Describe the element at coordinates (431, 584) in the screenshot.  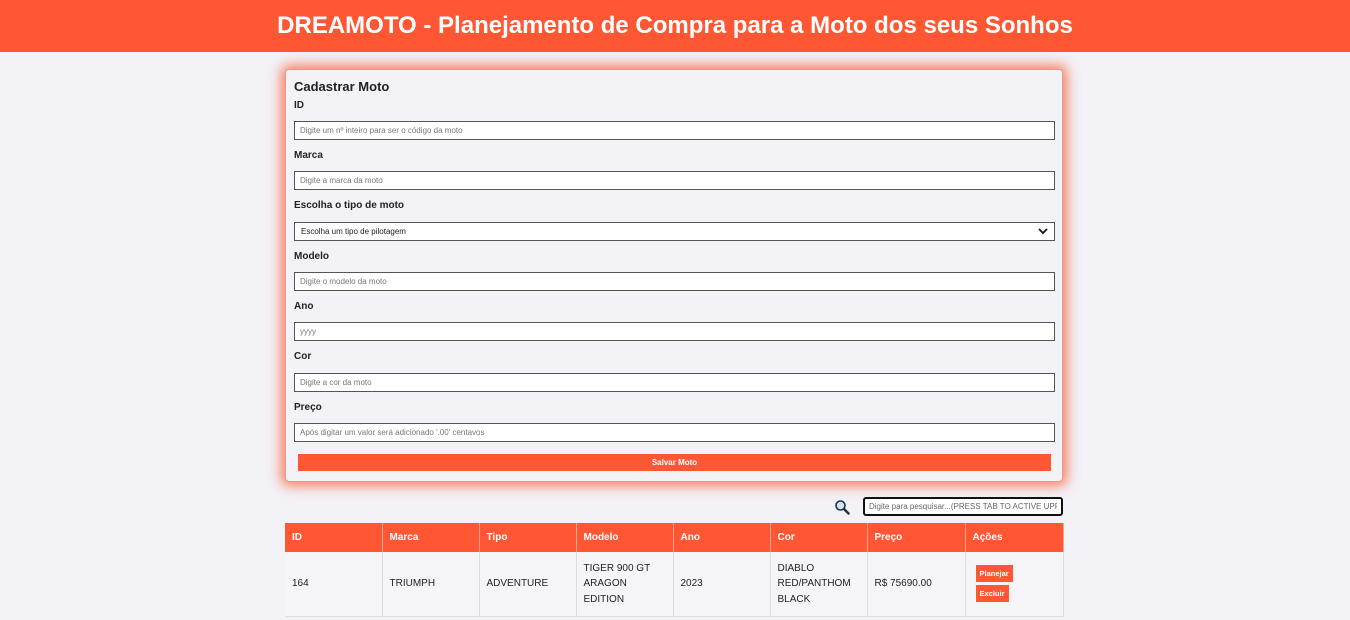
I see `cell-marca: TRIUMPH` at that location.